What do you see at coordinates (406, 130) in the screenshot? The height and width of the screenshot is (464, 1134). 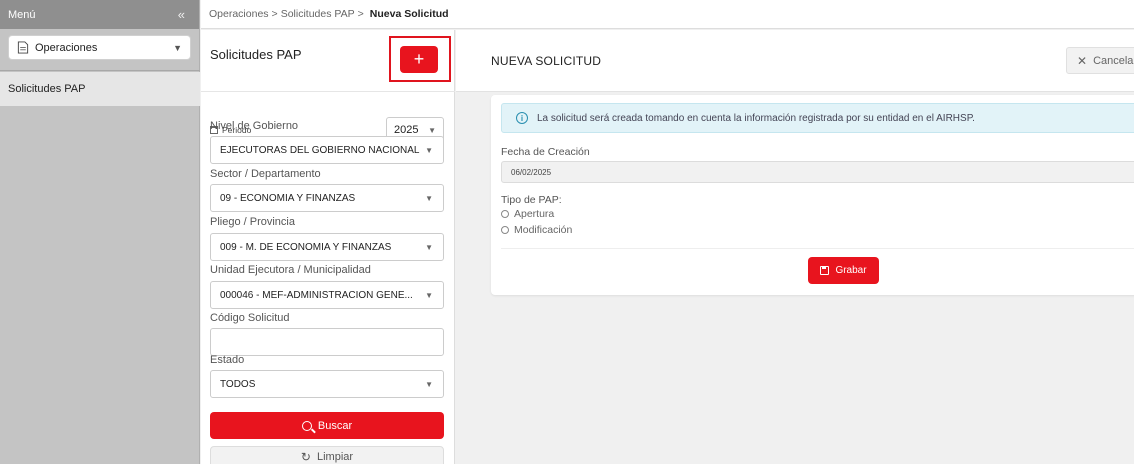 I see `periodo-value: 2025` at bounding box center [406, 130].